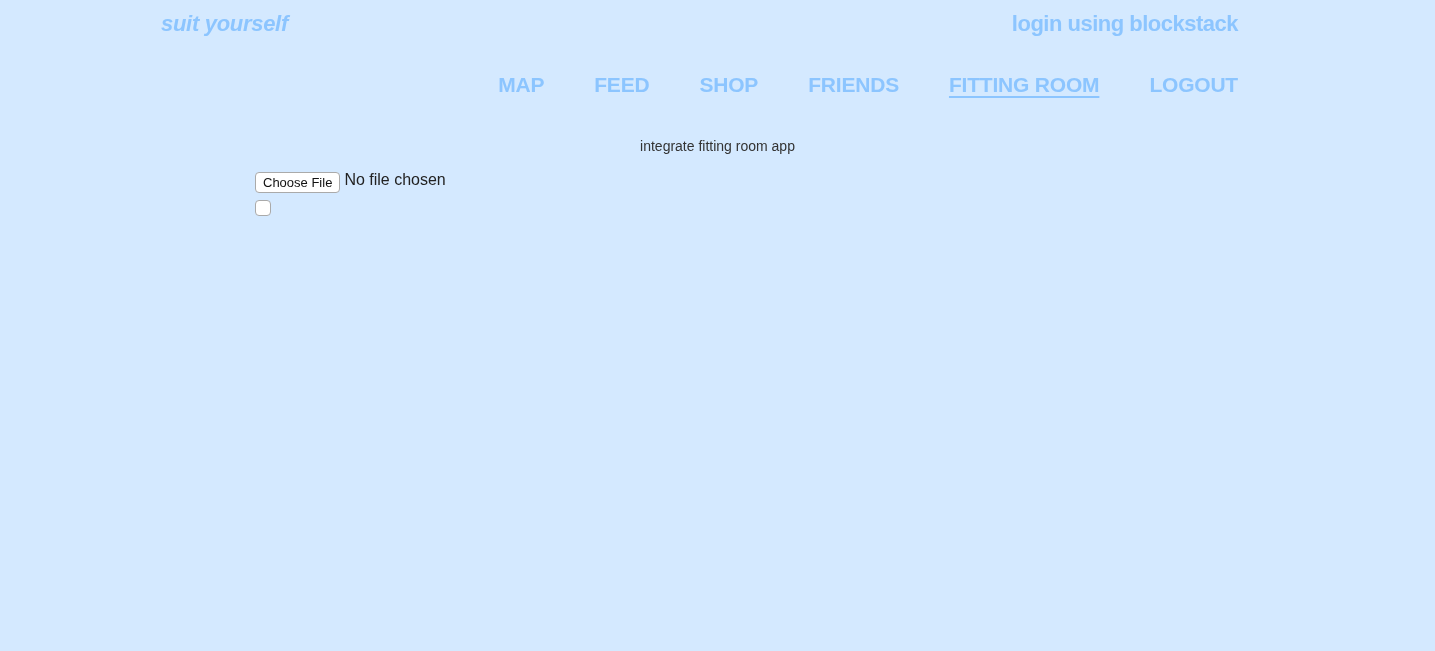 The height and width of the screenshot is (651, 1435). I want to click on nav-link: FRIENDS, so click(853, 85).